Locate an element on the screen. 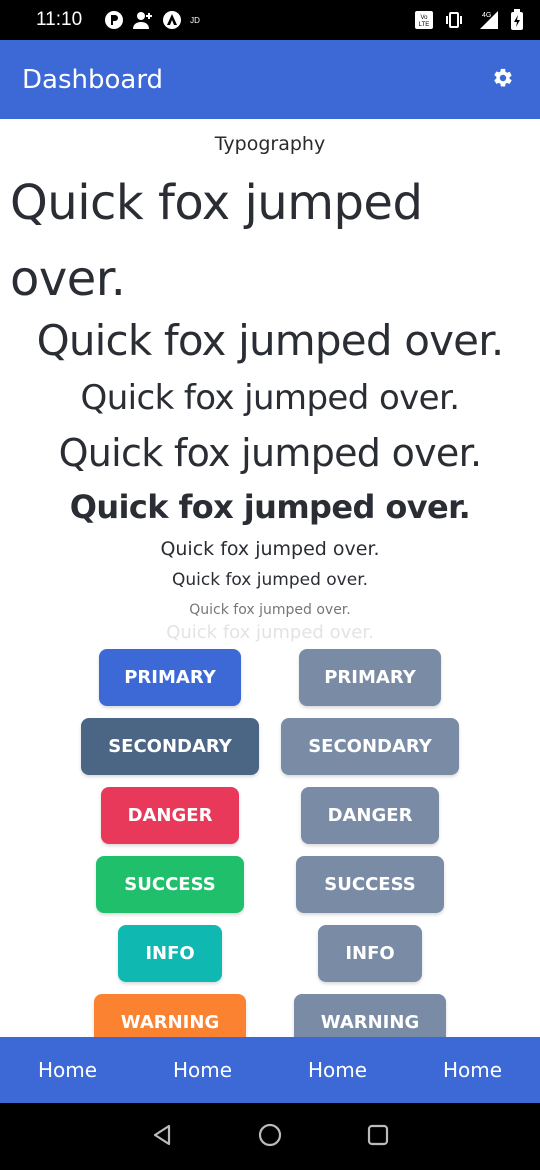  typography-title: Typography is located at coordinates (270, 144).